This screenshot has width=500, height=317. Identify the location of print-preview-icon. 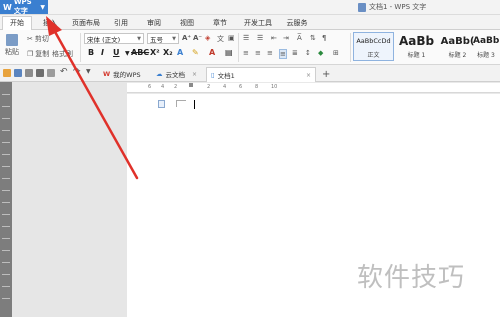
(51, 73).